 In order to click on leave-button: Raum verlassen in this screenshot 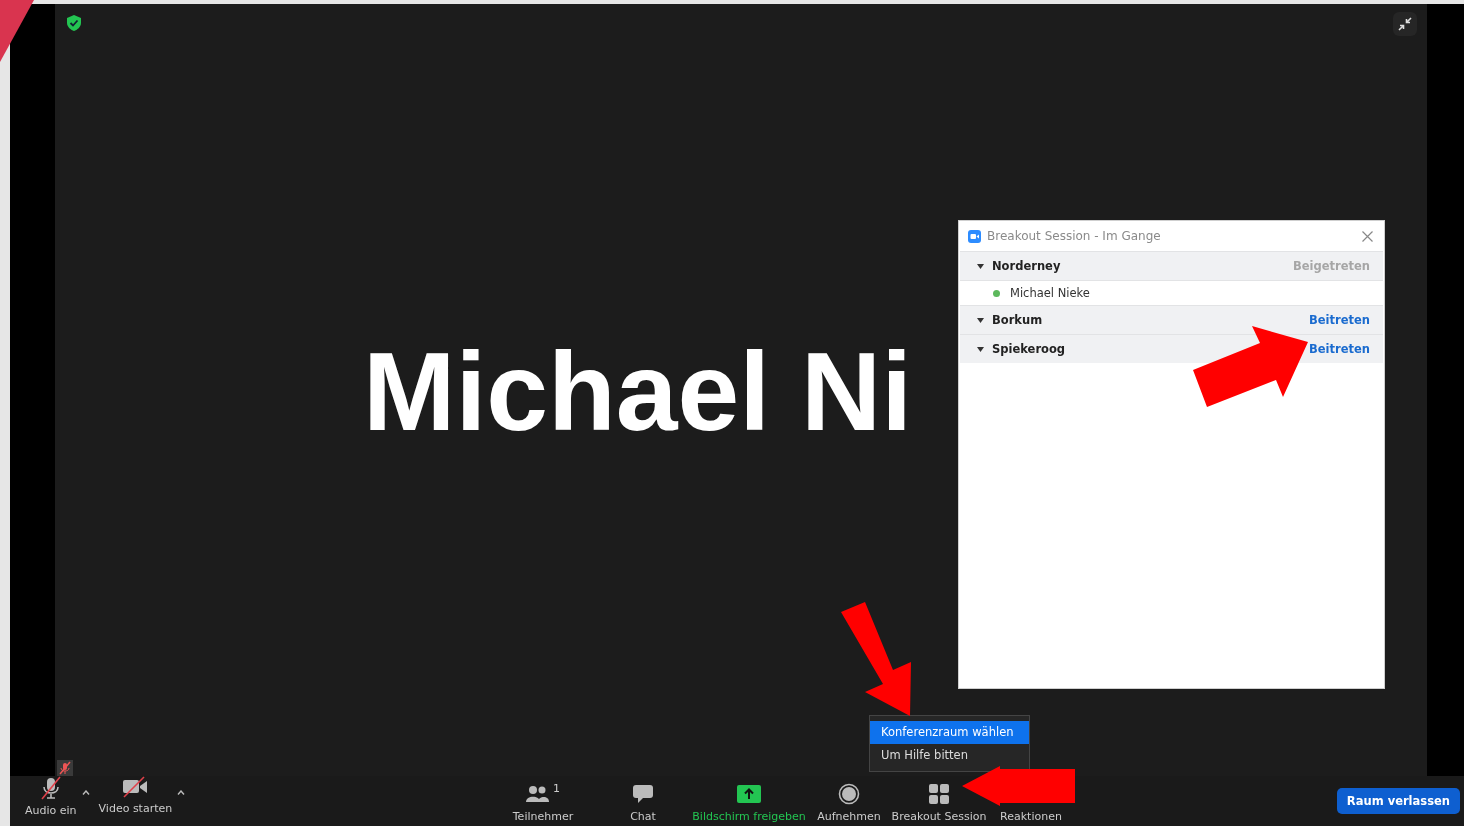, I will do `click(1398, 801)`.